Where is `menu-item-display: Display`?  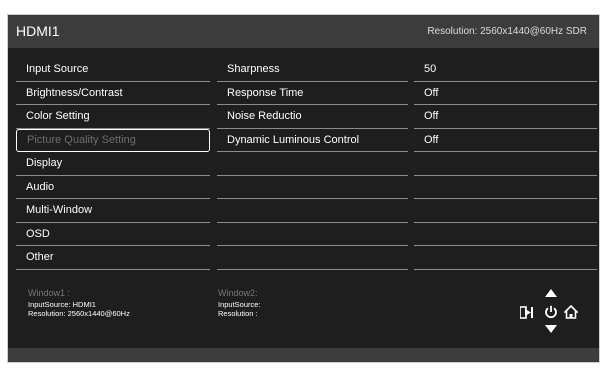 menu-item-display: Display is located at coordinates (113, 164).